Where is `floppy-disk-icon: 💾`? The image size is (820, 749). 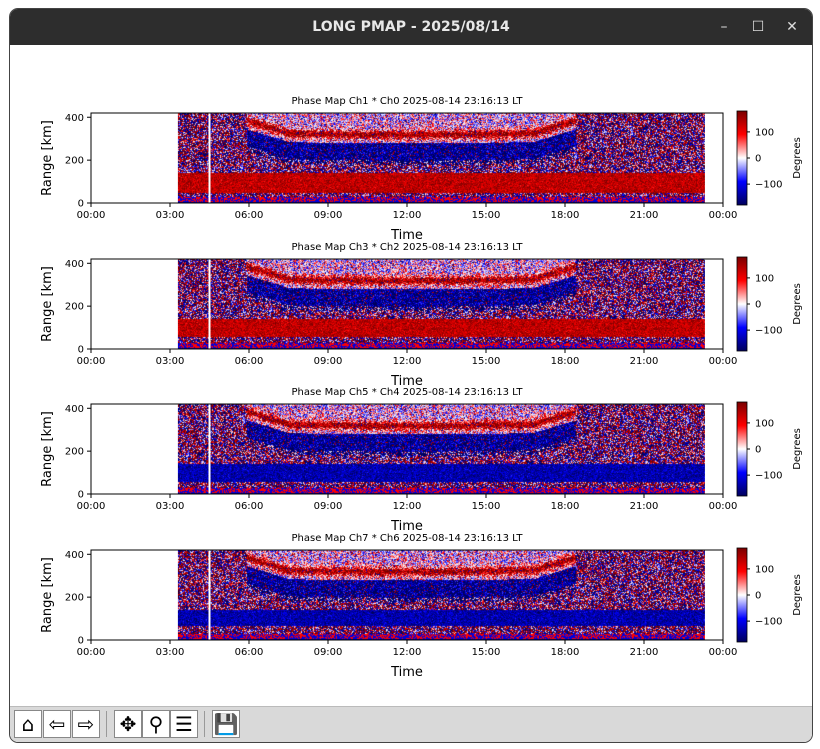
floppy-disk-icon: 💾 is located at coordinates (226, 724).